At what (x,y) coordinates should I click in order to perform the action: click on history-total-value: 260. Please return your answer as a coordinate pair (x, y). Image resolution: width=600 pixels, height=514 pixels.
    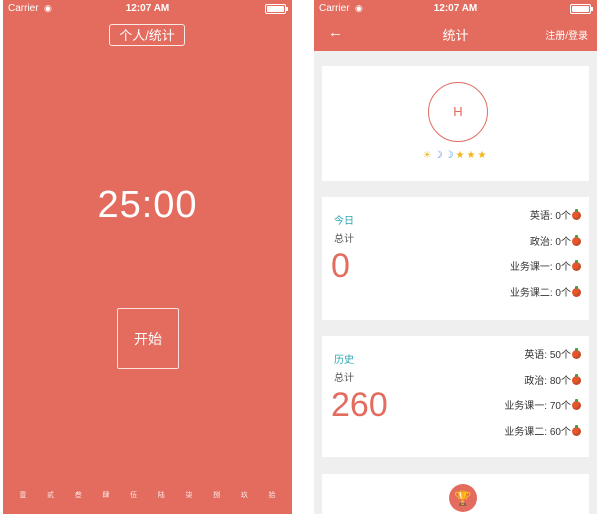
    Looking at the image, I should click on (359, 405).